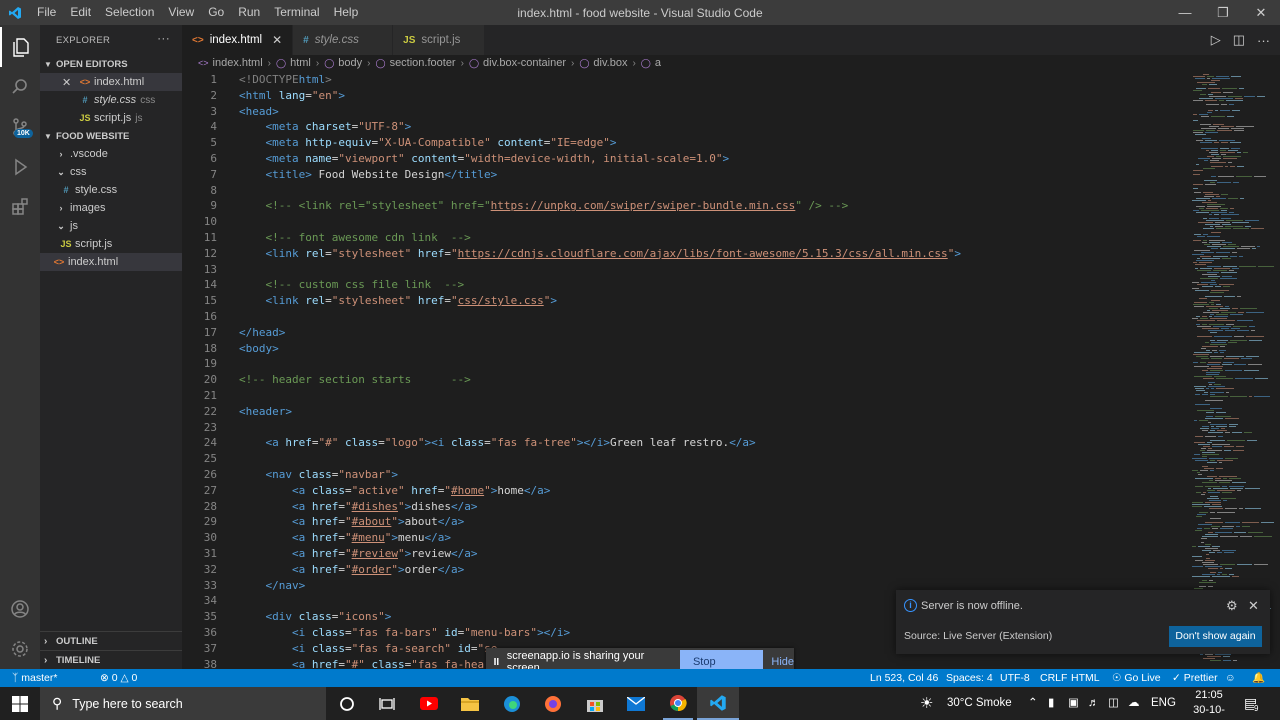 Image resolution: width=1280 pixels, height=720 pixels. I want to click on restore-icon: ❐, so click(1223, 12).